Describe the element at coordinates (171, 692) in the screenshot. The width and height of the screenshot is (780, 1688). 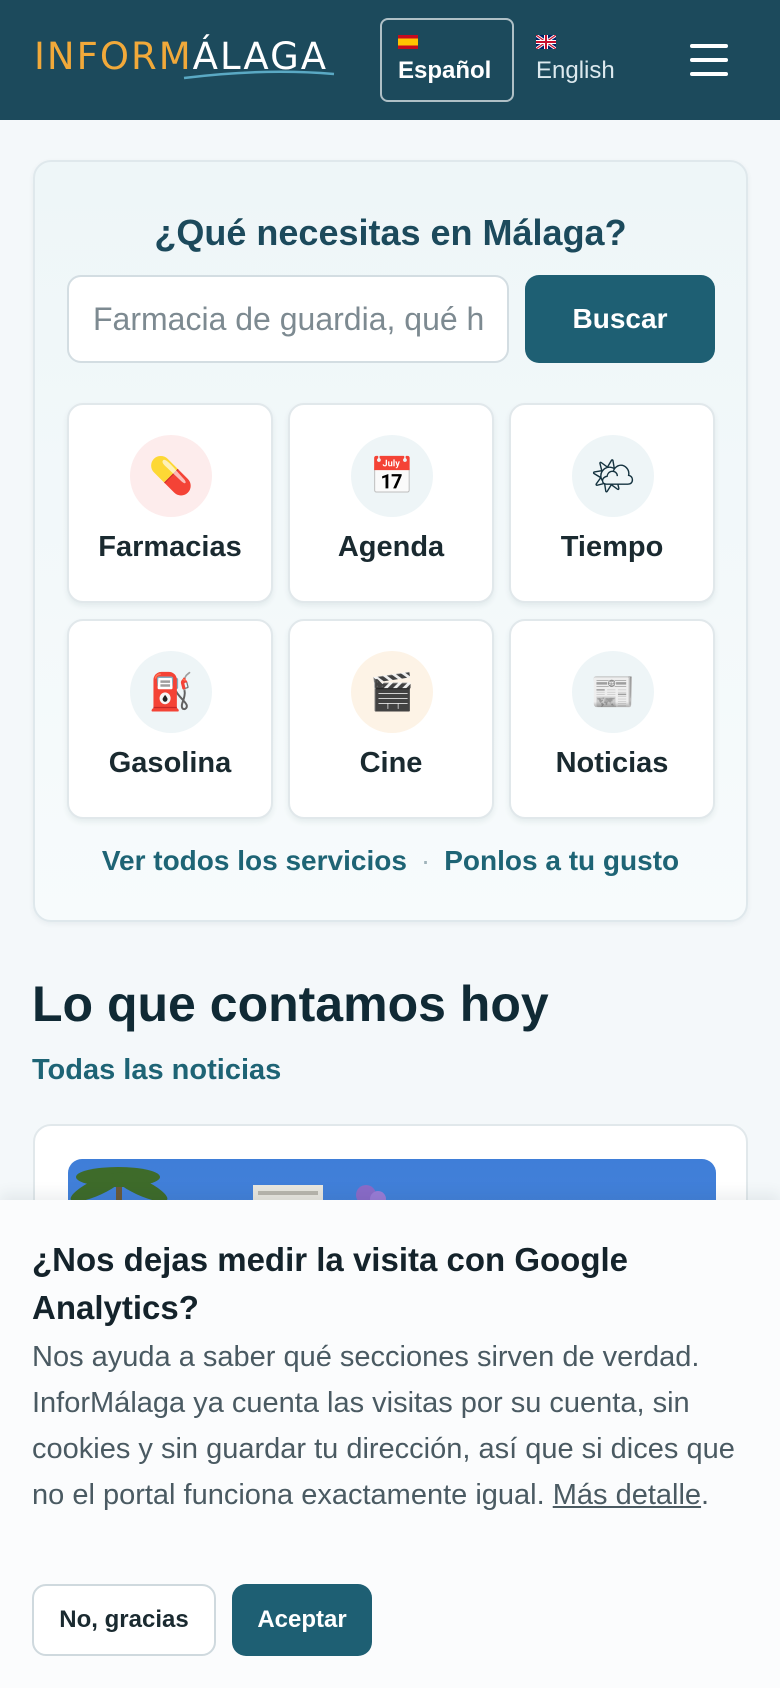
I see `fuel-pump-icon: ⛽` at that location.